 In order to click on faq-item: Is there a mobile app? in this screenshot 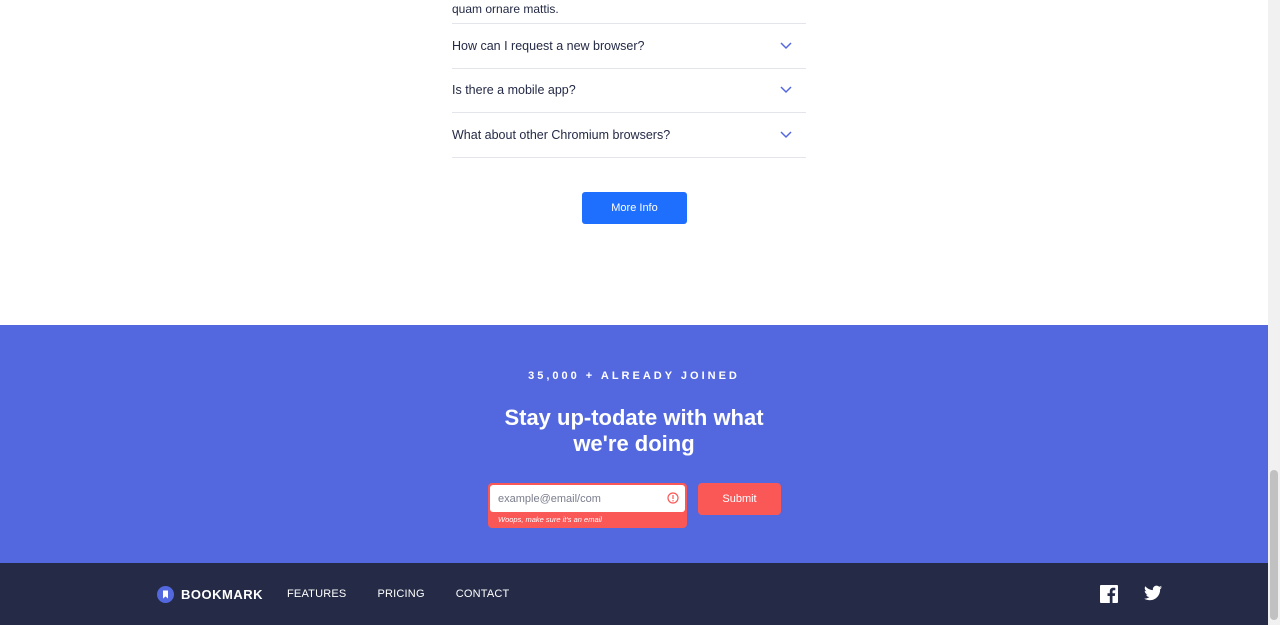, I will do `click(629, 91)`.